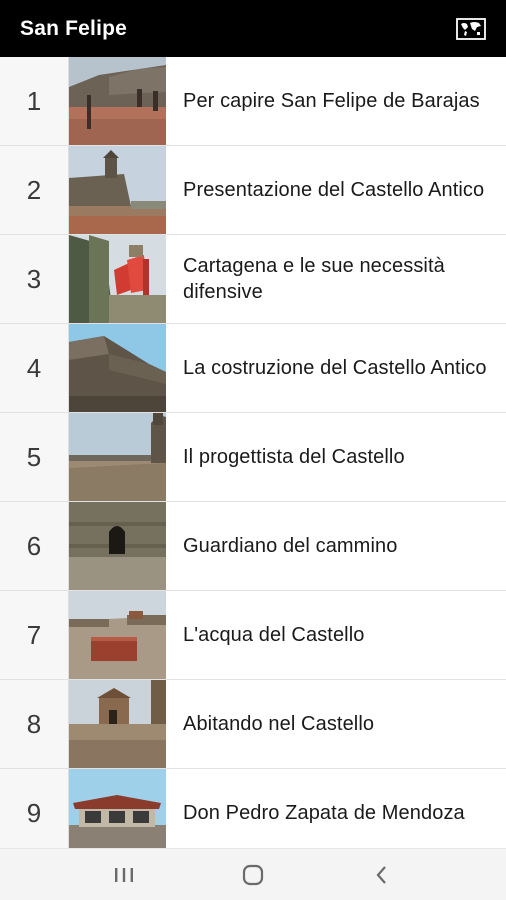  I want to click on recents-button, so click(124, 875).